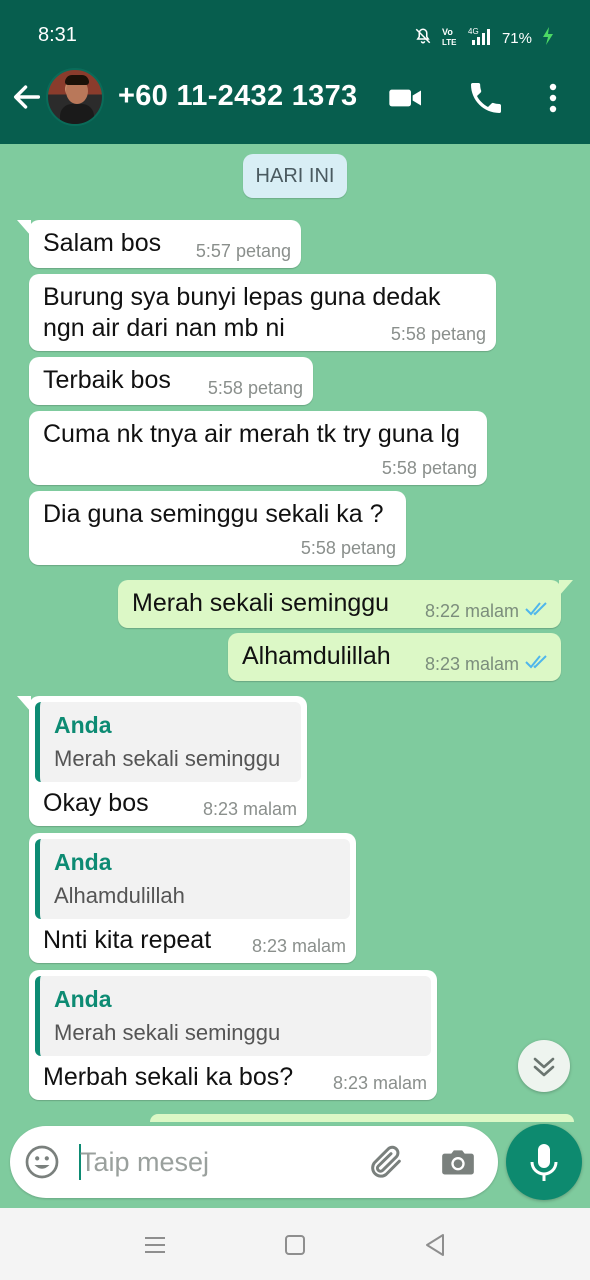 This screenshot has height=1280, width=590. I want to click on chat-header: +60 11-2432 1373, so click(295, 98).